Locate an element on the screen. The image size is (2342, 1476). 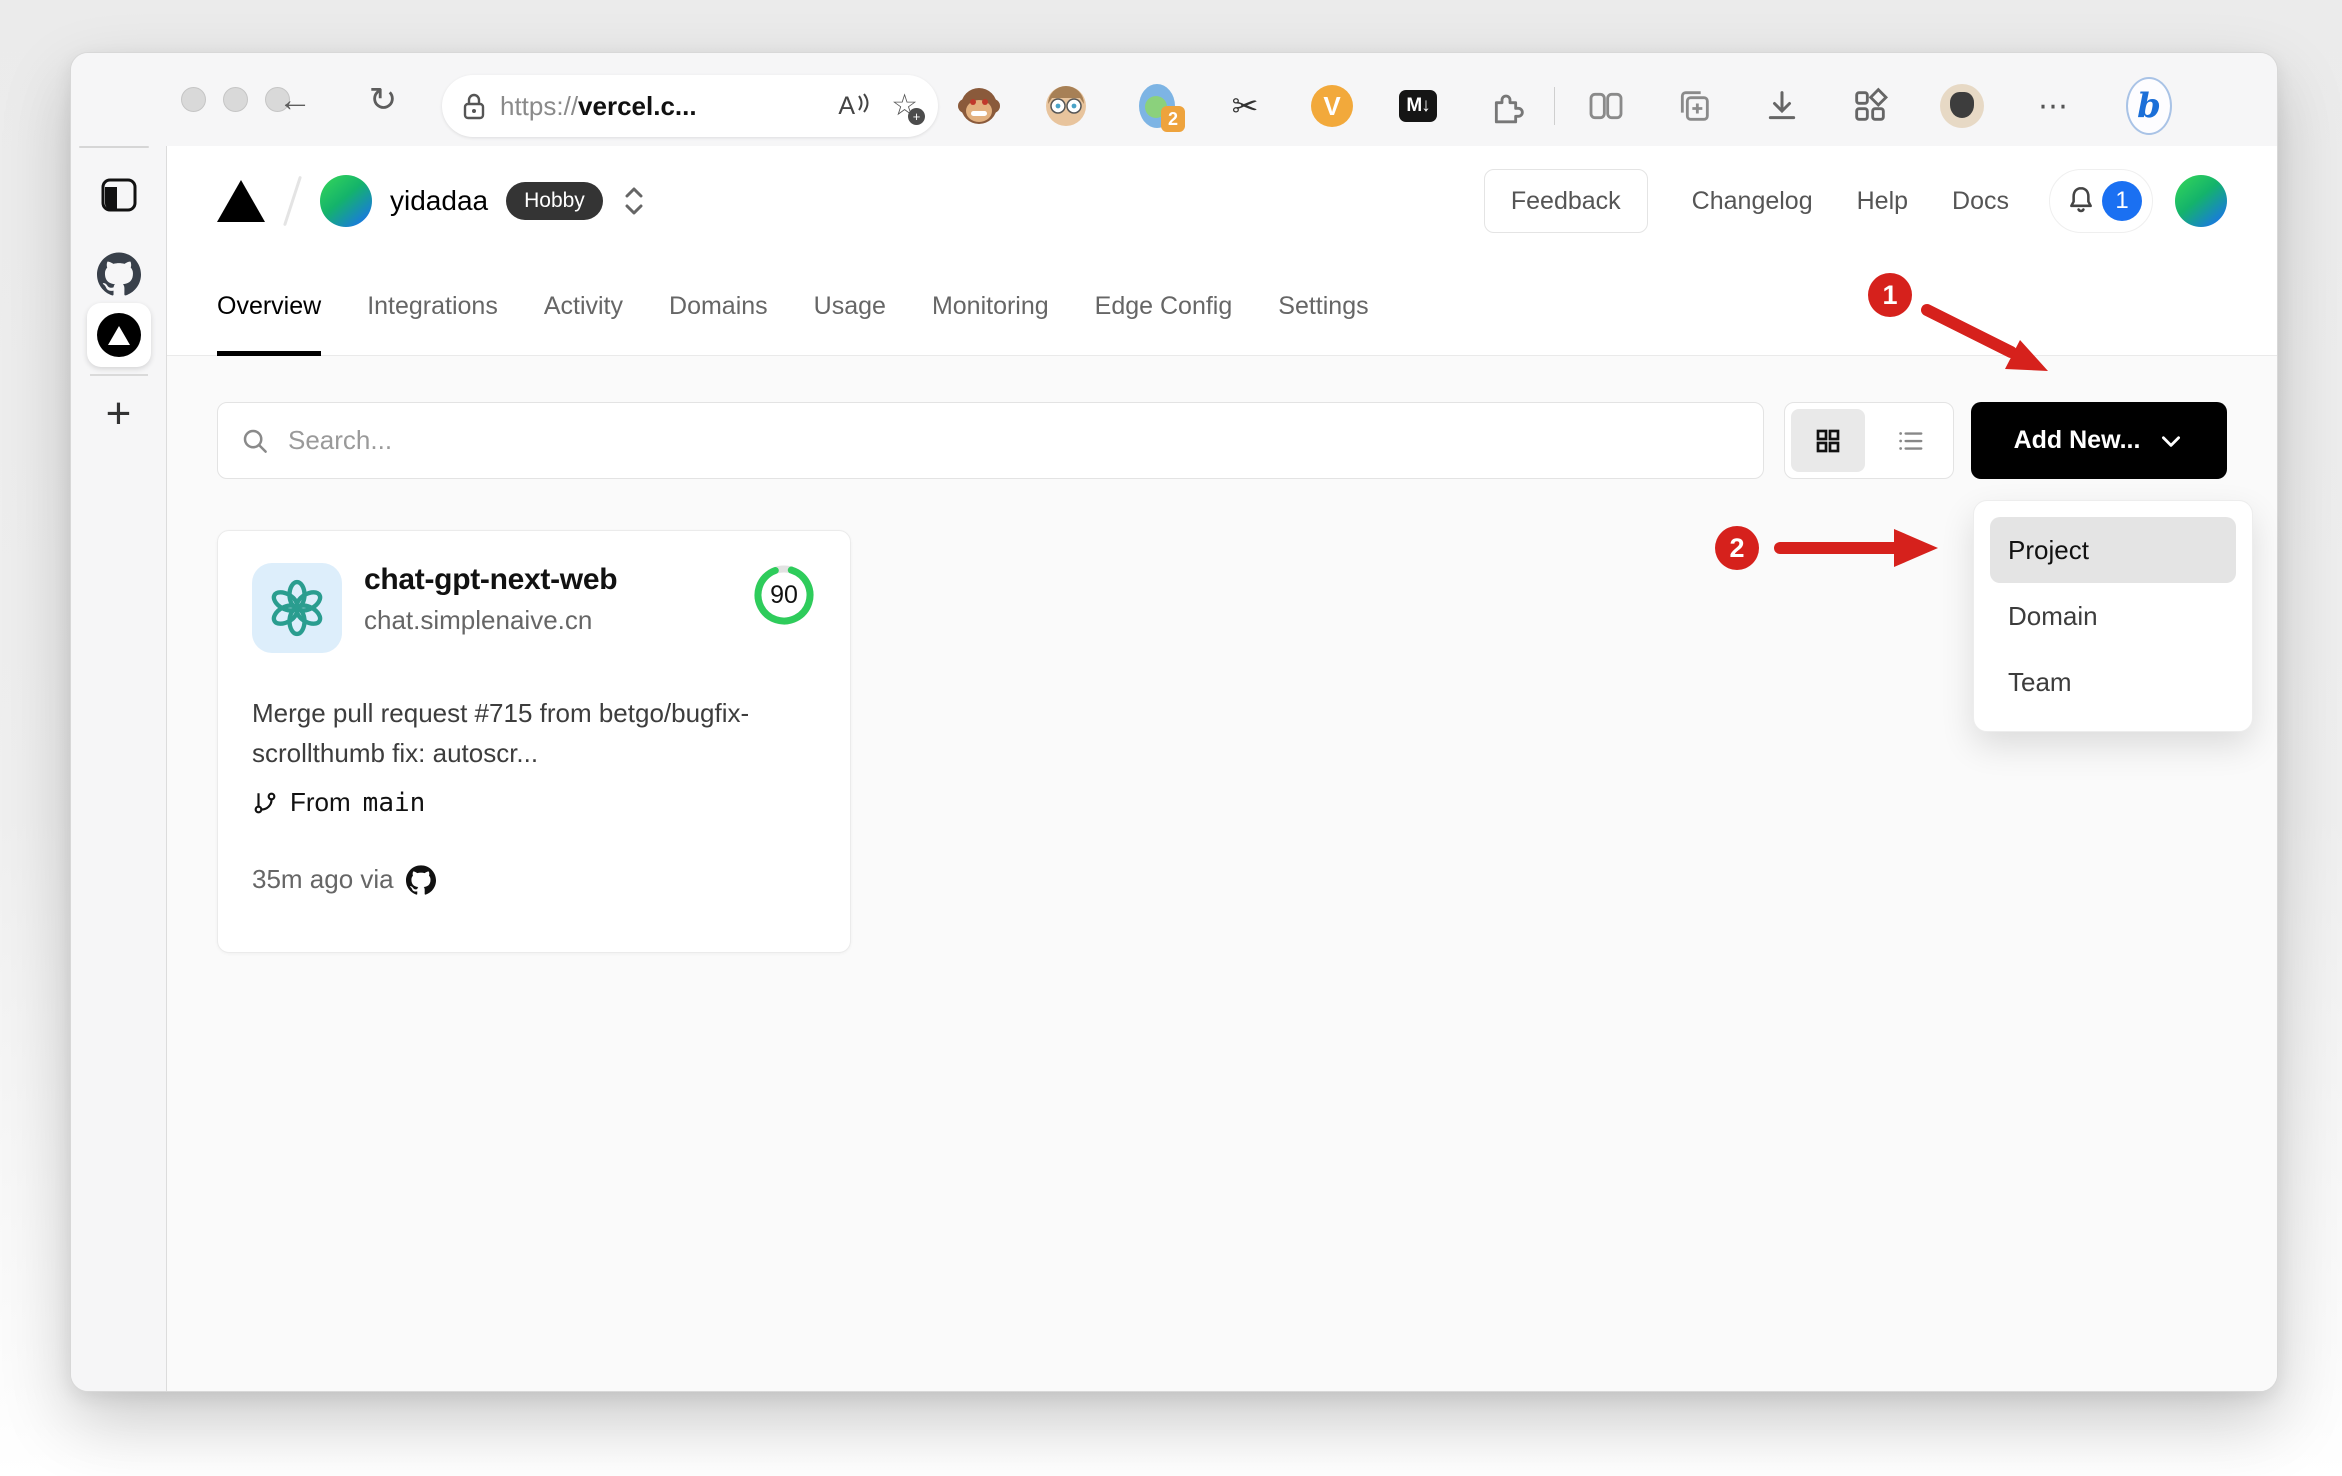
browser-profile-avatar is located at coordinates (1962, 106).